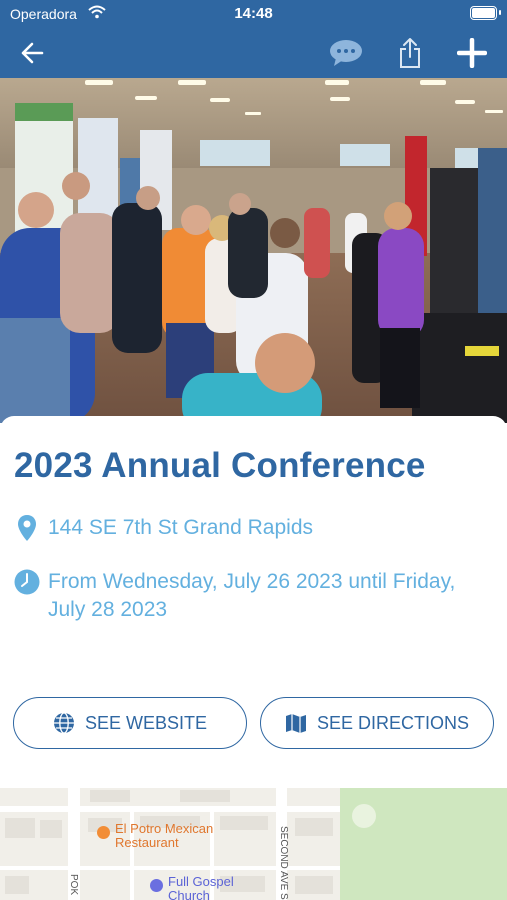 The image size is (507, 900). Describe the element at coordinates (283, 863) in the screenshot. I see `street-label-second-ave: SECOND AVE S` at that location.